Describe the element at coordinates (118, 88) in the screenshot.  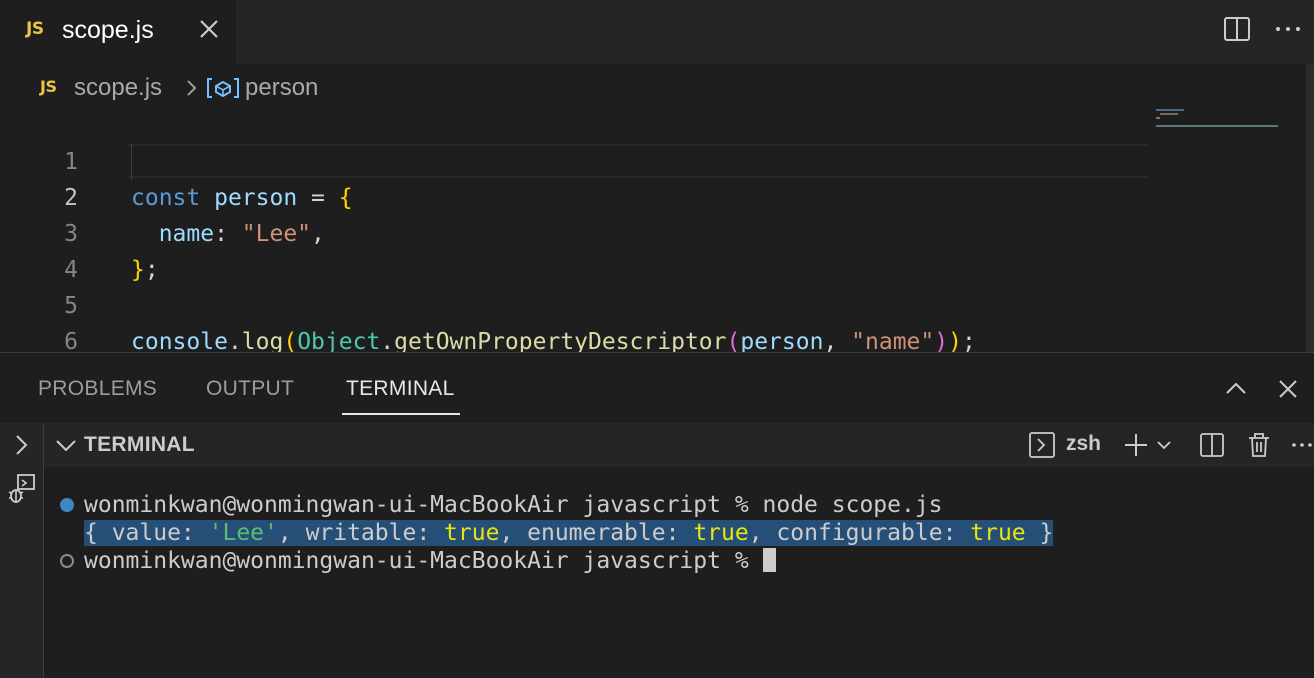
I see `breadcrumb-file: scope.js` at that location.